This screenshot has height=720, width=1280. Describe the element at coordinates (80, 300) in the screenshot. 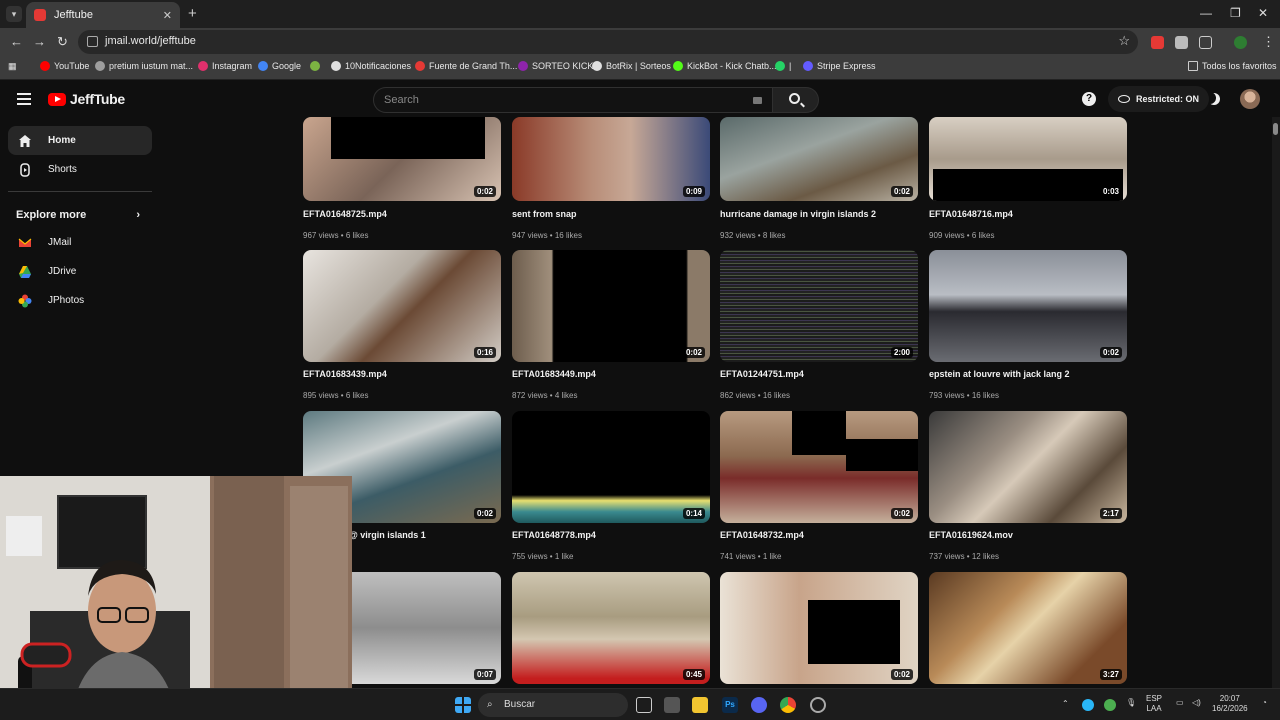

I see `sidebar-item-jphotos: JPhotos` at that location.